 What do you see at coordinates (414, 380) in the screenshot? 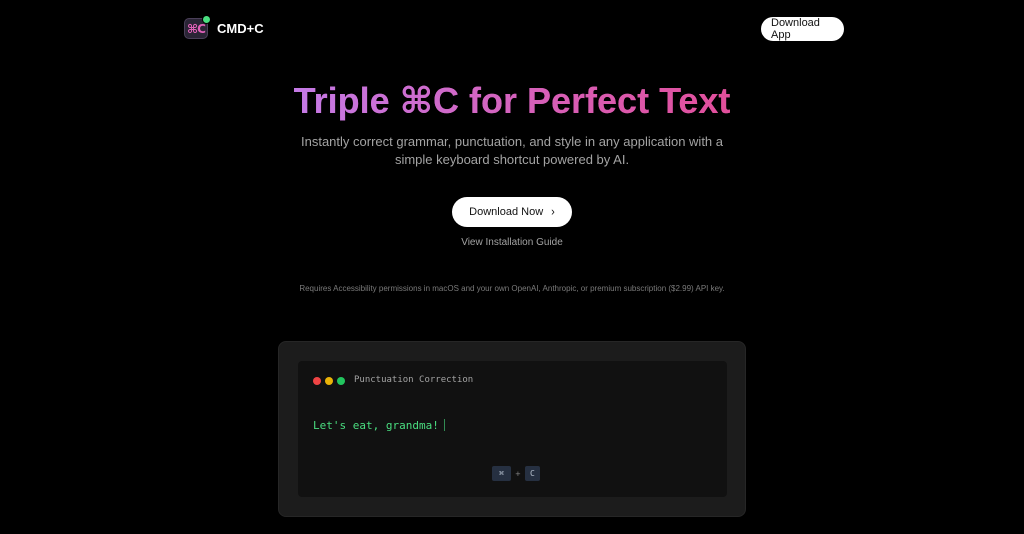
I see `demo-window-title: Punctuation Correction` at bounding box center [414, 380].